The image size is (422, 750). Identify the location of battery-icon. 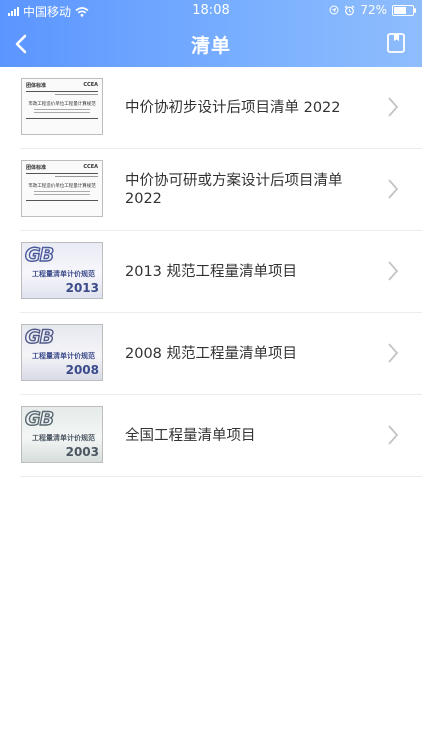
(404, 10).